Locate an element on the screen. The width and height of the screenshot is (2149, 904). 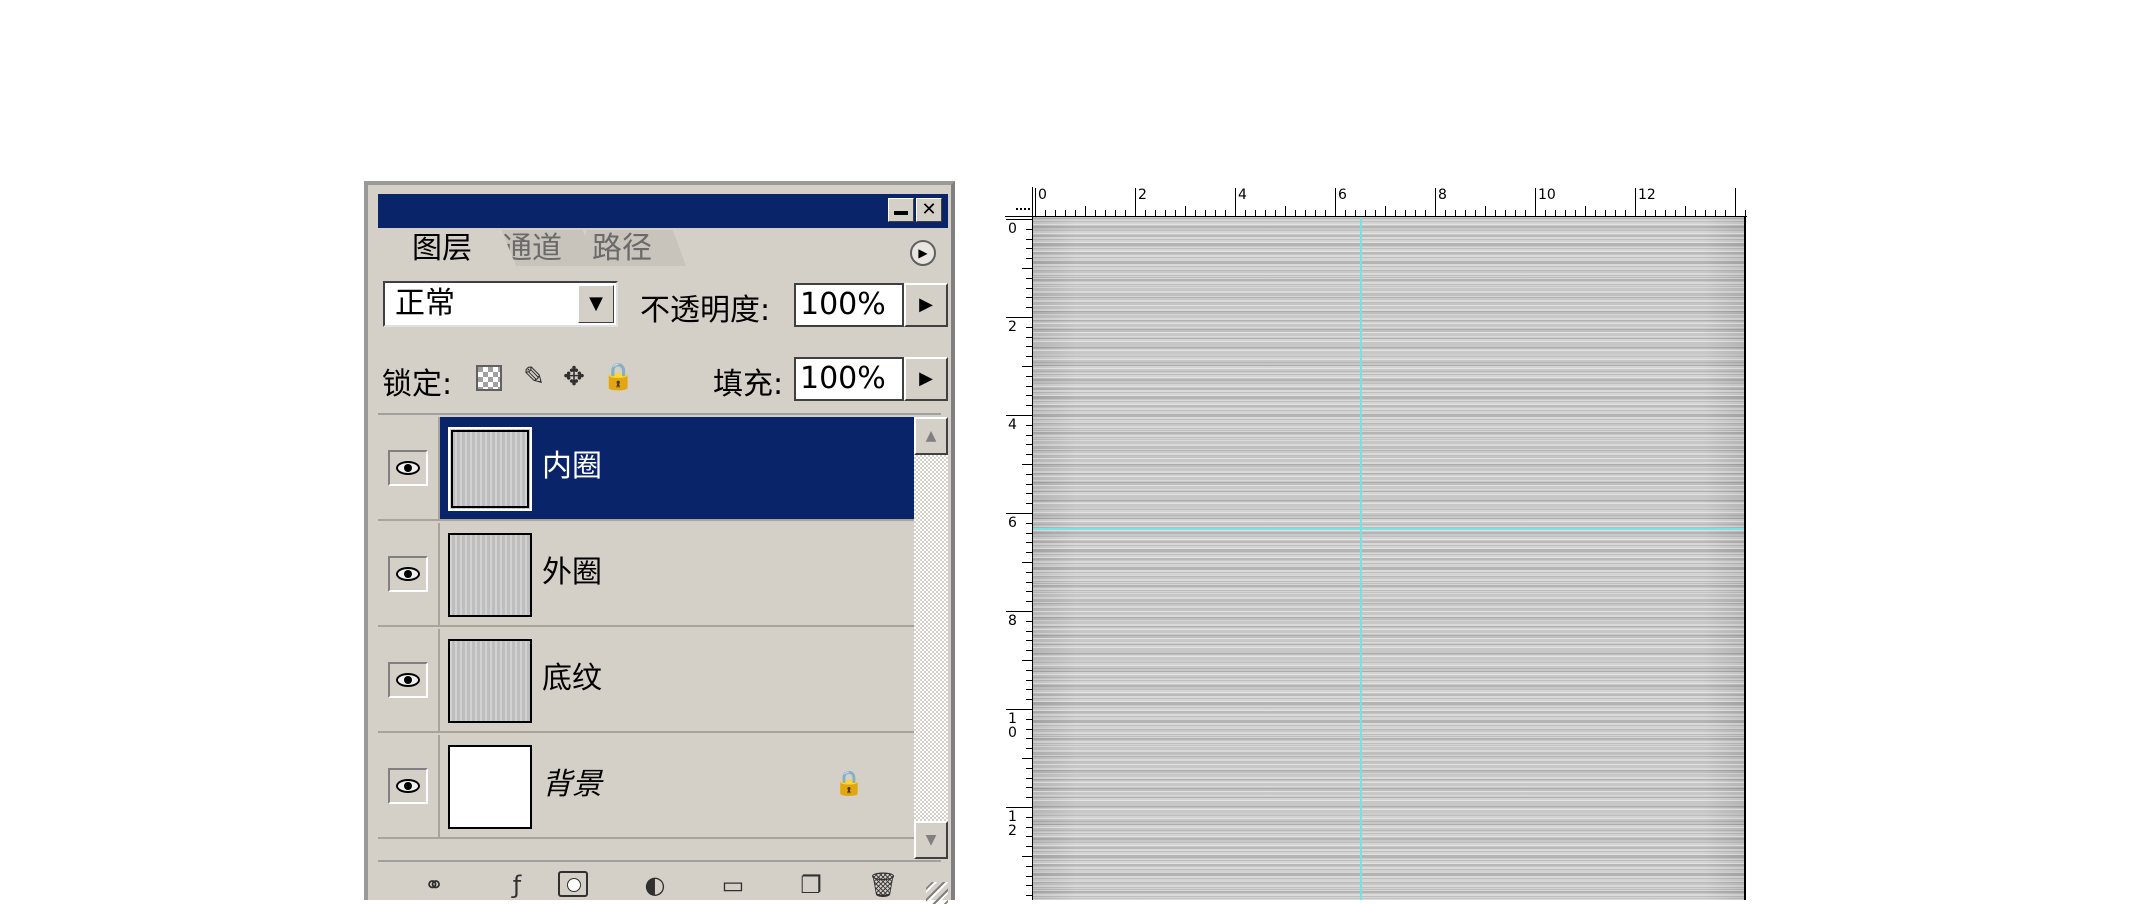
new-layer-icon: ❐ is located at coordinates (811, 885).